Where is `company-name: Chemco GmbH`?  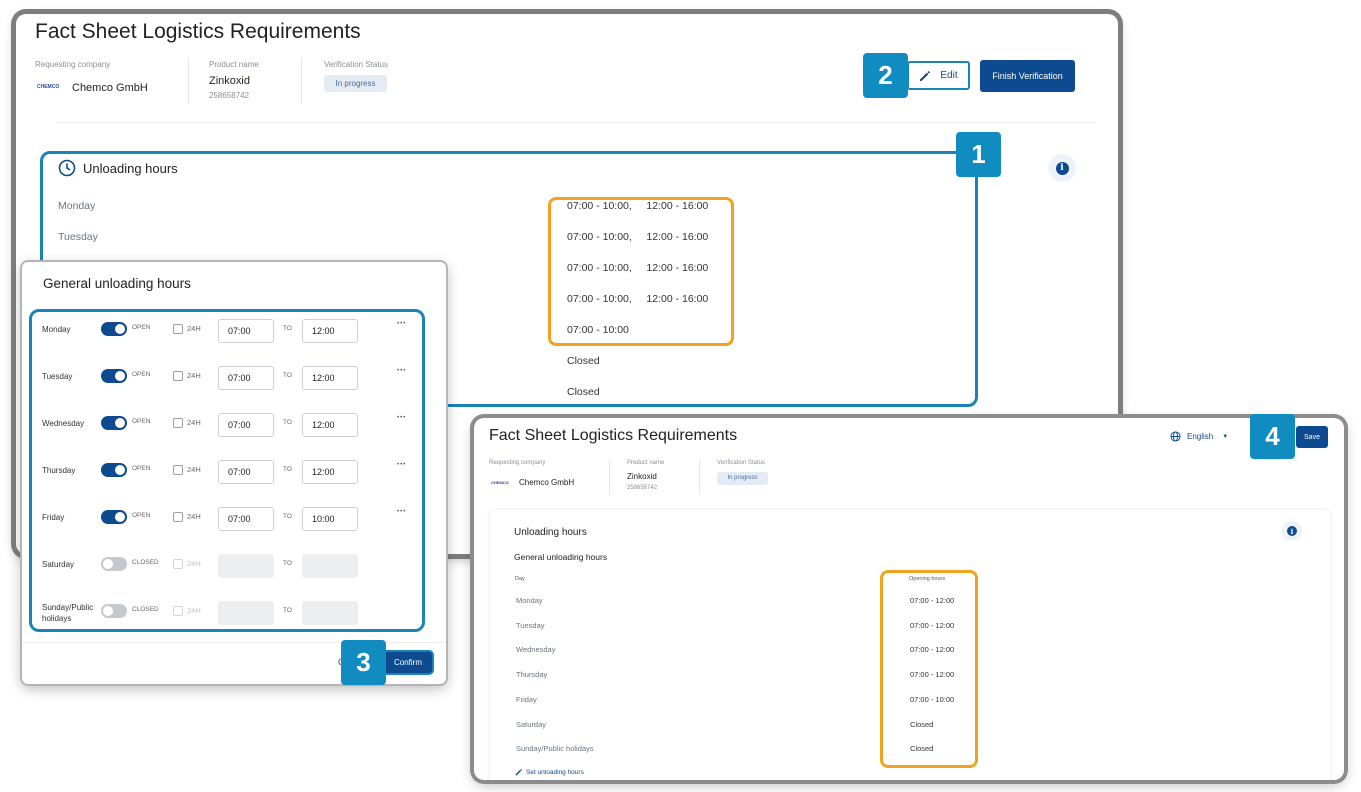 company-name: Chemco GmbH is located at coordinates (110, 88).